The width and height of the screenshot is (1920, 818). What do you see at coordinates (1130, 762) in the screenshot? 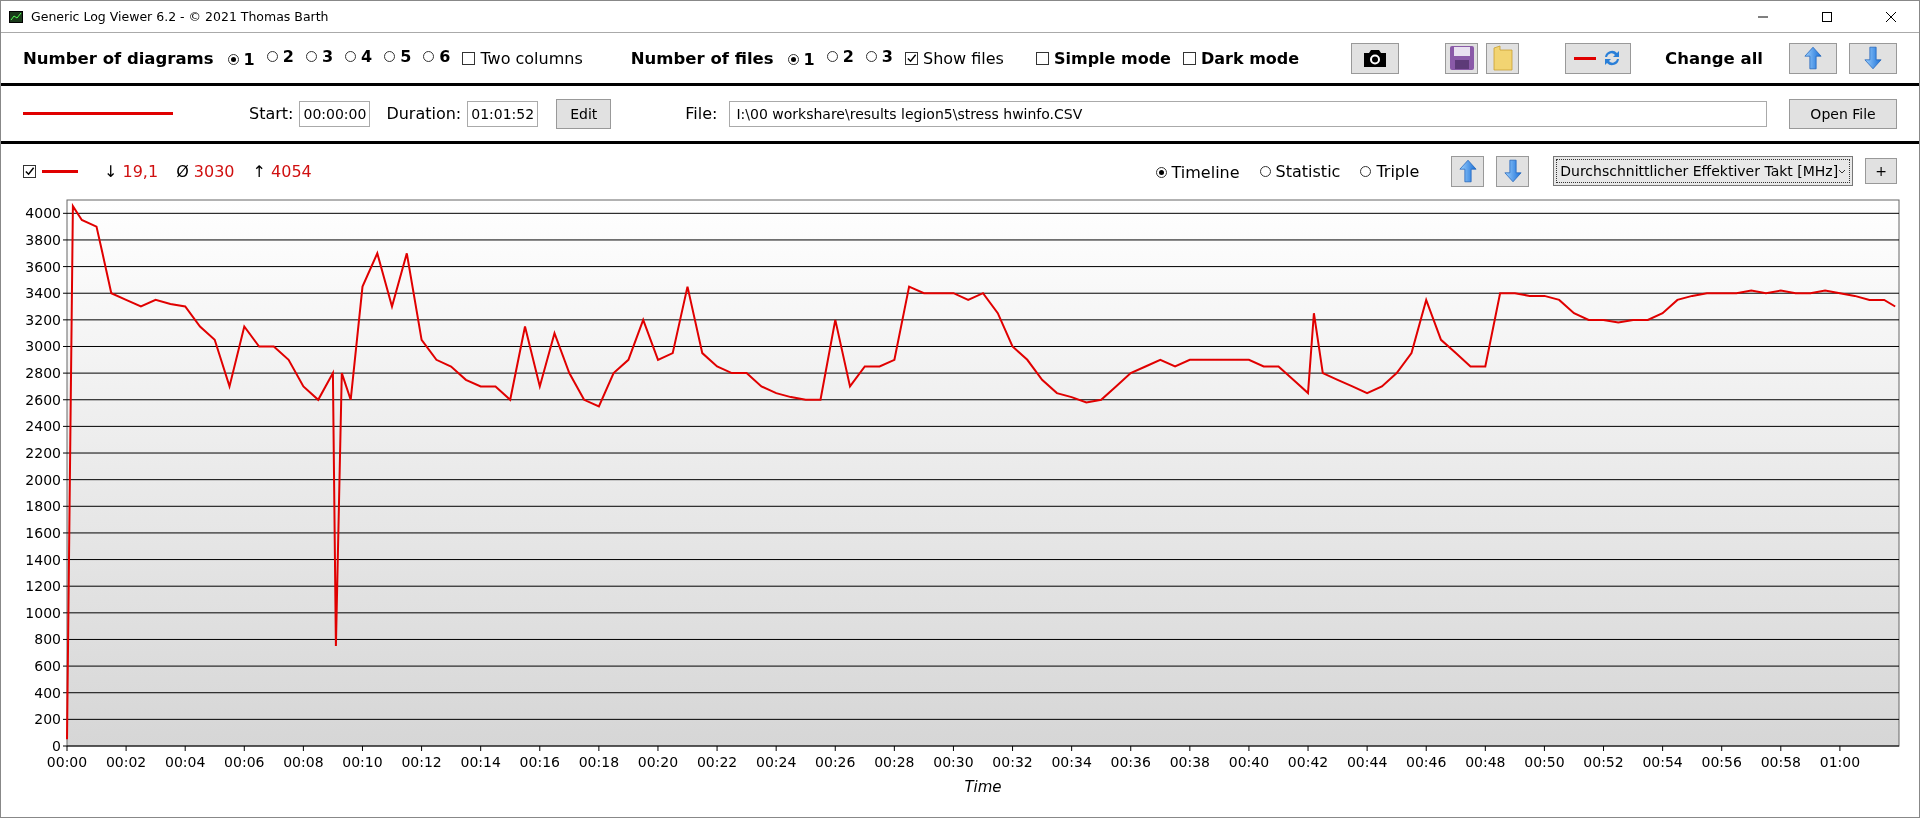
I see `x-tick-label: 00:36` at bounding box center [1130, 762].